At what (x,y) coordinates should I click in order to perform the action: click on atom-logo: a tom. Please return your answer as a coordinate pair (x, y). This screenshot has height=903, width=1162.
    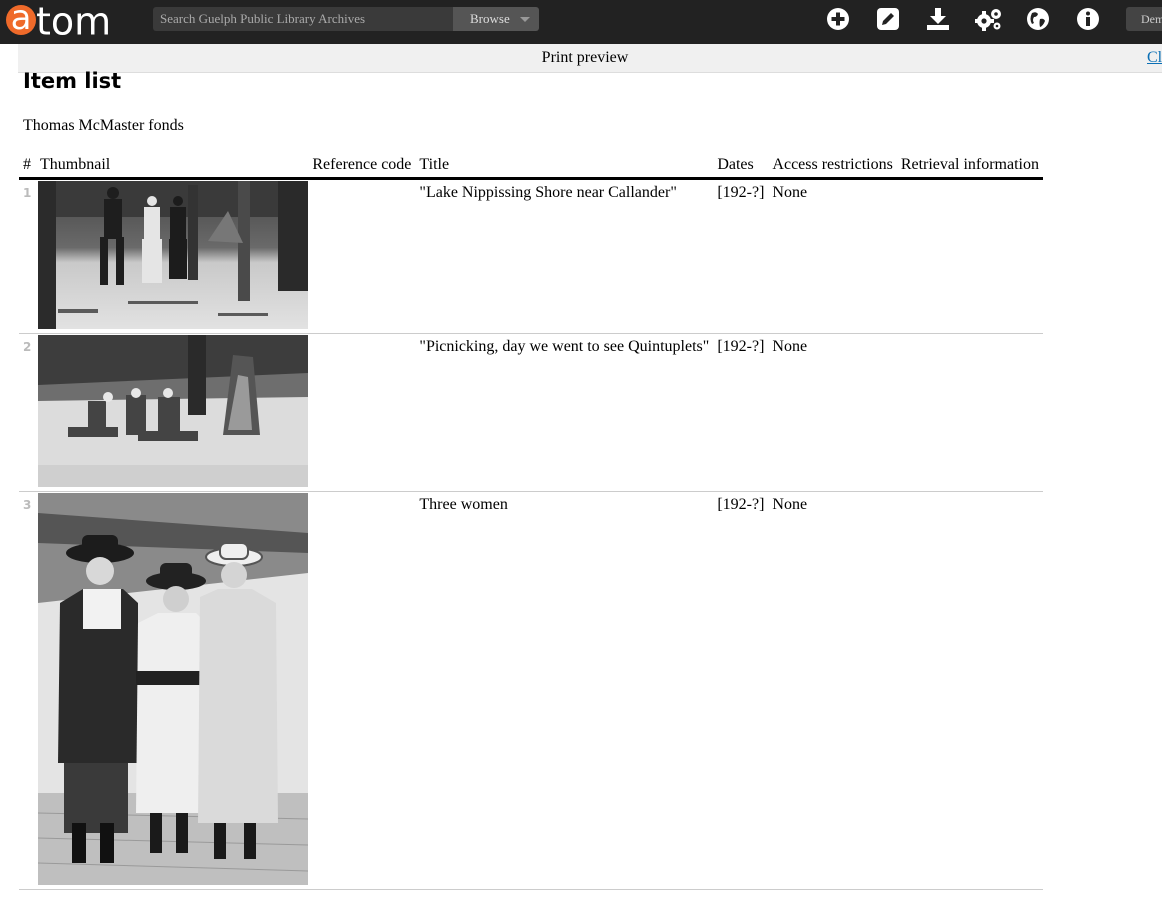
    Looking at the image, I should click on (58, 21).